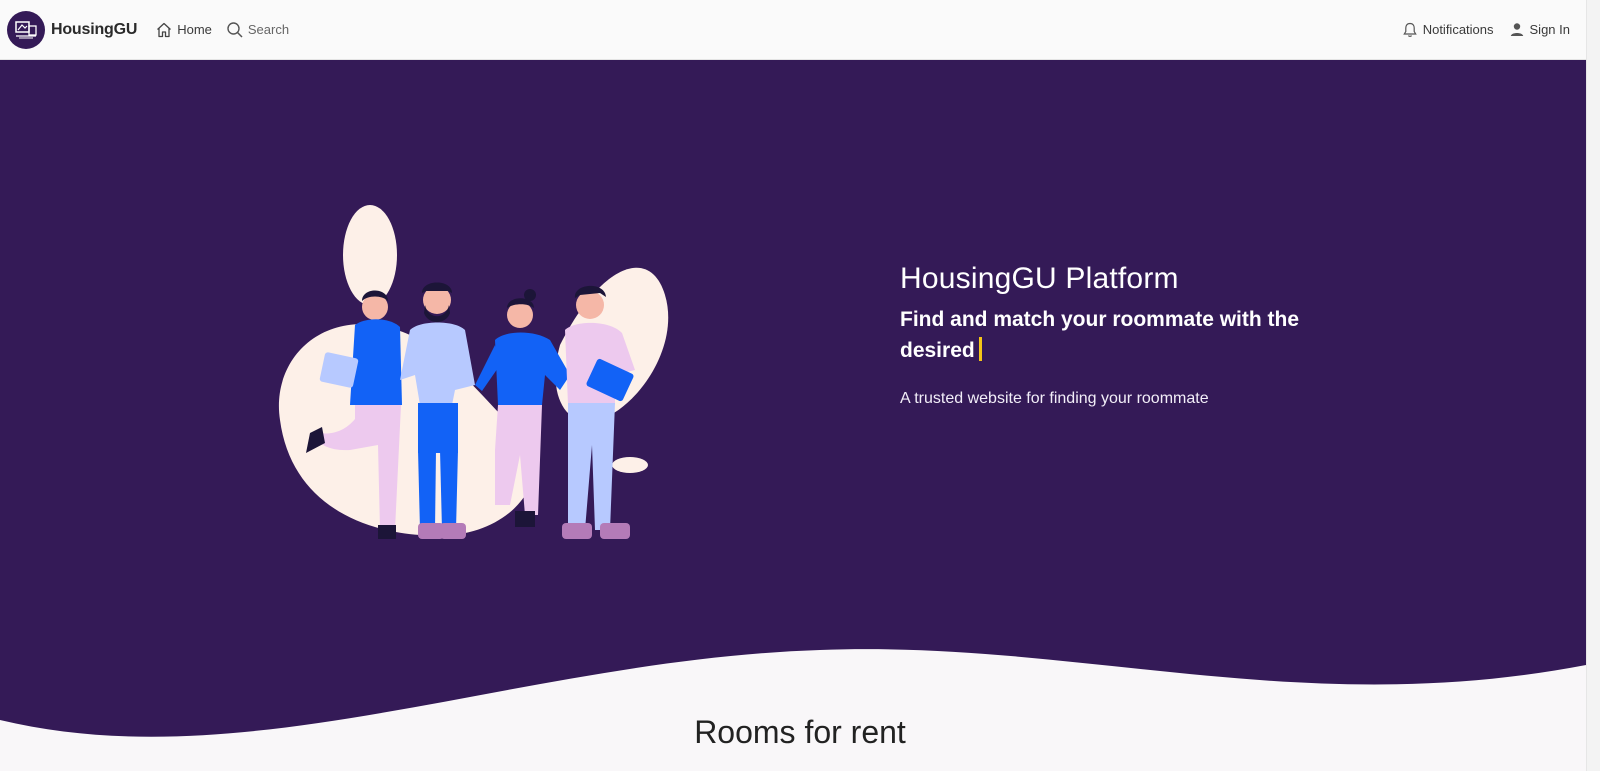  What do you see at coordinates (1458, 29) in the screenshot?
I see `nav-notifications-label: Notifications` at bounding box center [1458, 29].